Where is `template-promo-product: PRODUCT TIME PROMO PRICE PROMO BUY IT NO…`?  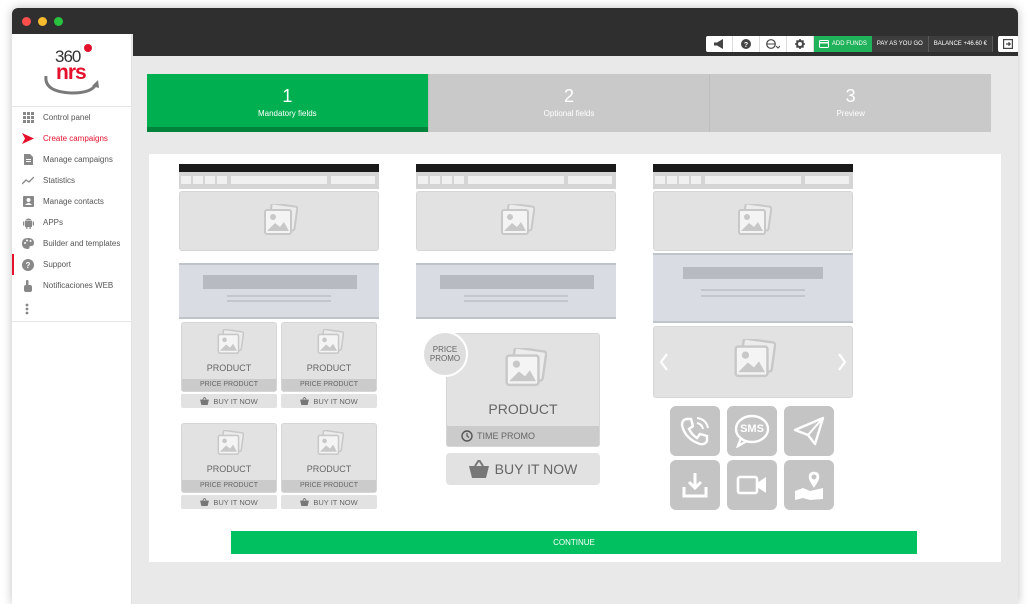 template-promo-product: PRODUCT TIME PROMO PRICE PROMO BUY IT NO… is located at coordinates (516, 341).